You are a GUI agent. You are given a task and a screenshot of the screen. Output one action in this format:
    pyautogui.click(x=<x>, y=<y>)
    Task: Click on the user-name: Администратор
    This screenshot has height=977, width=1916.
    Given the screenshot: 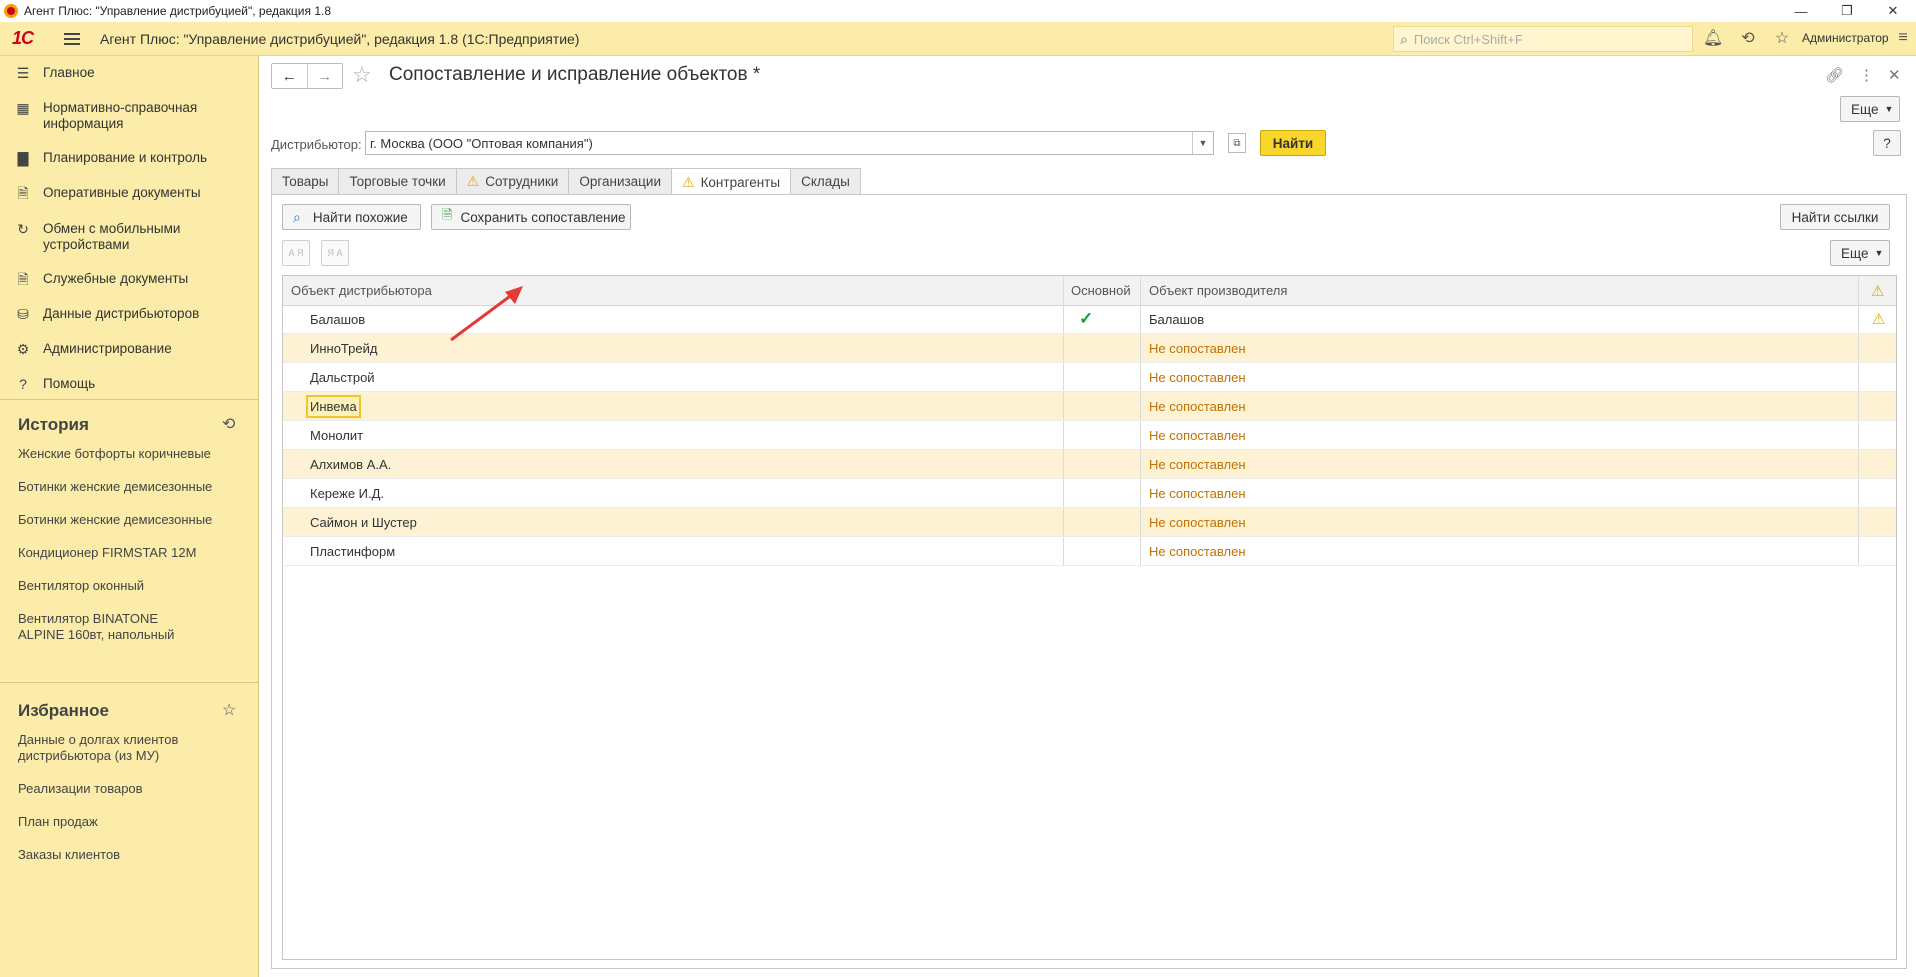 What is the action you would take?
    pyautogui.click(x=1845, y=38)
    